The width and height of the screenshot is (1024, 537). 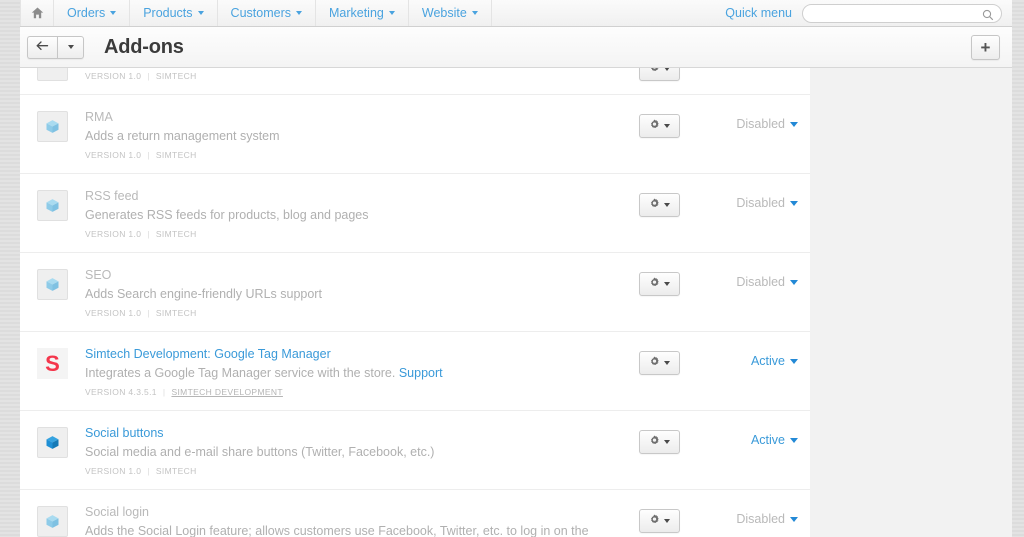 What do you see at coordinates (356, 13) in the screenshot?
I see `nav-label-marketing: Marketing` at bounding box center [356, 13].